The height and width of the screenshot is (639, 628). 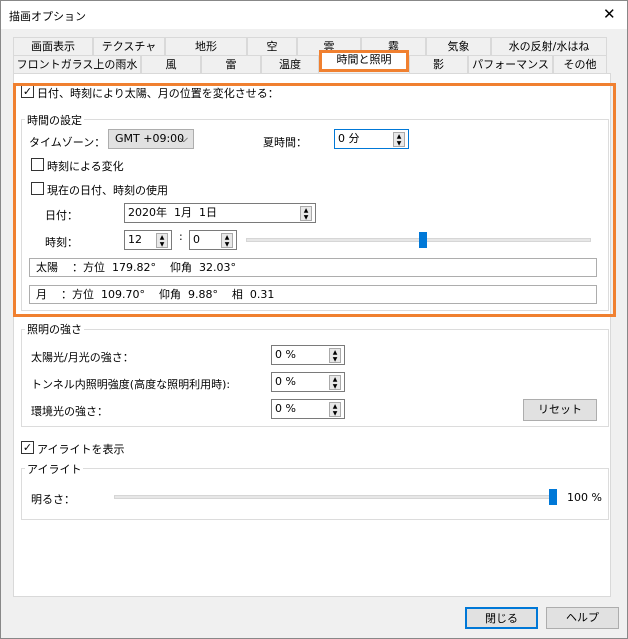 I want to click on lighting-row-label: トンネル内照明強度(高度な照明利用時):, so click(x=131, y=384).